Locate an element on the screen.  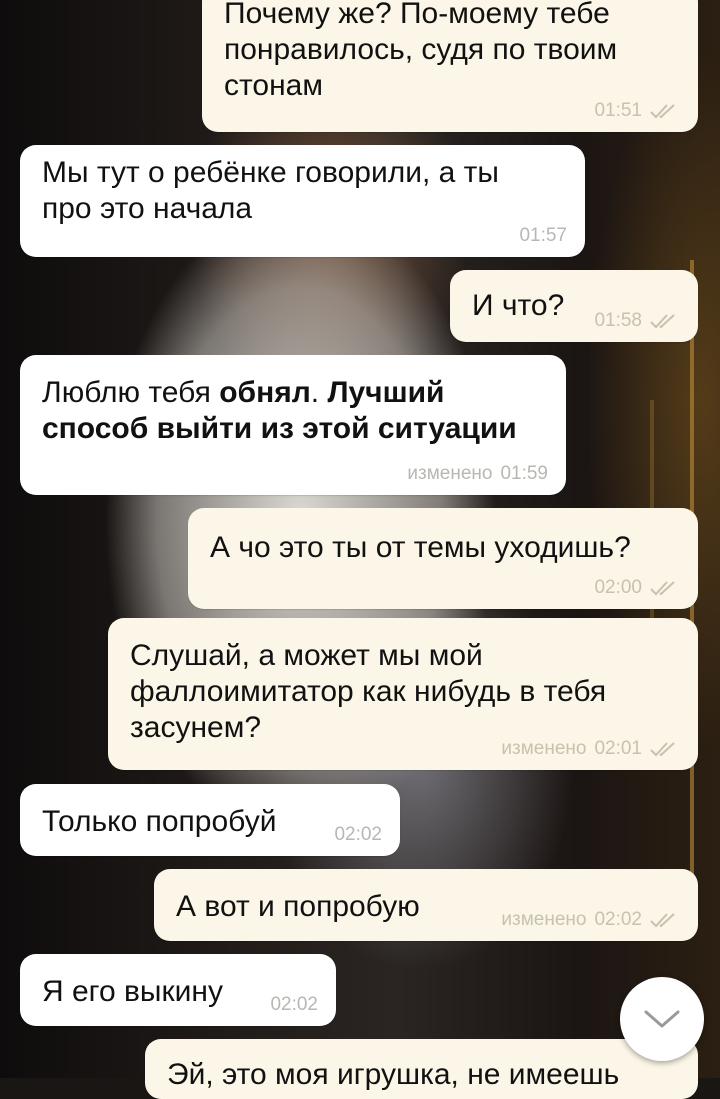
scroll-to-bottom-button is located at coordinates (662, 1019).